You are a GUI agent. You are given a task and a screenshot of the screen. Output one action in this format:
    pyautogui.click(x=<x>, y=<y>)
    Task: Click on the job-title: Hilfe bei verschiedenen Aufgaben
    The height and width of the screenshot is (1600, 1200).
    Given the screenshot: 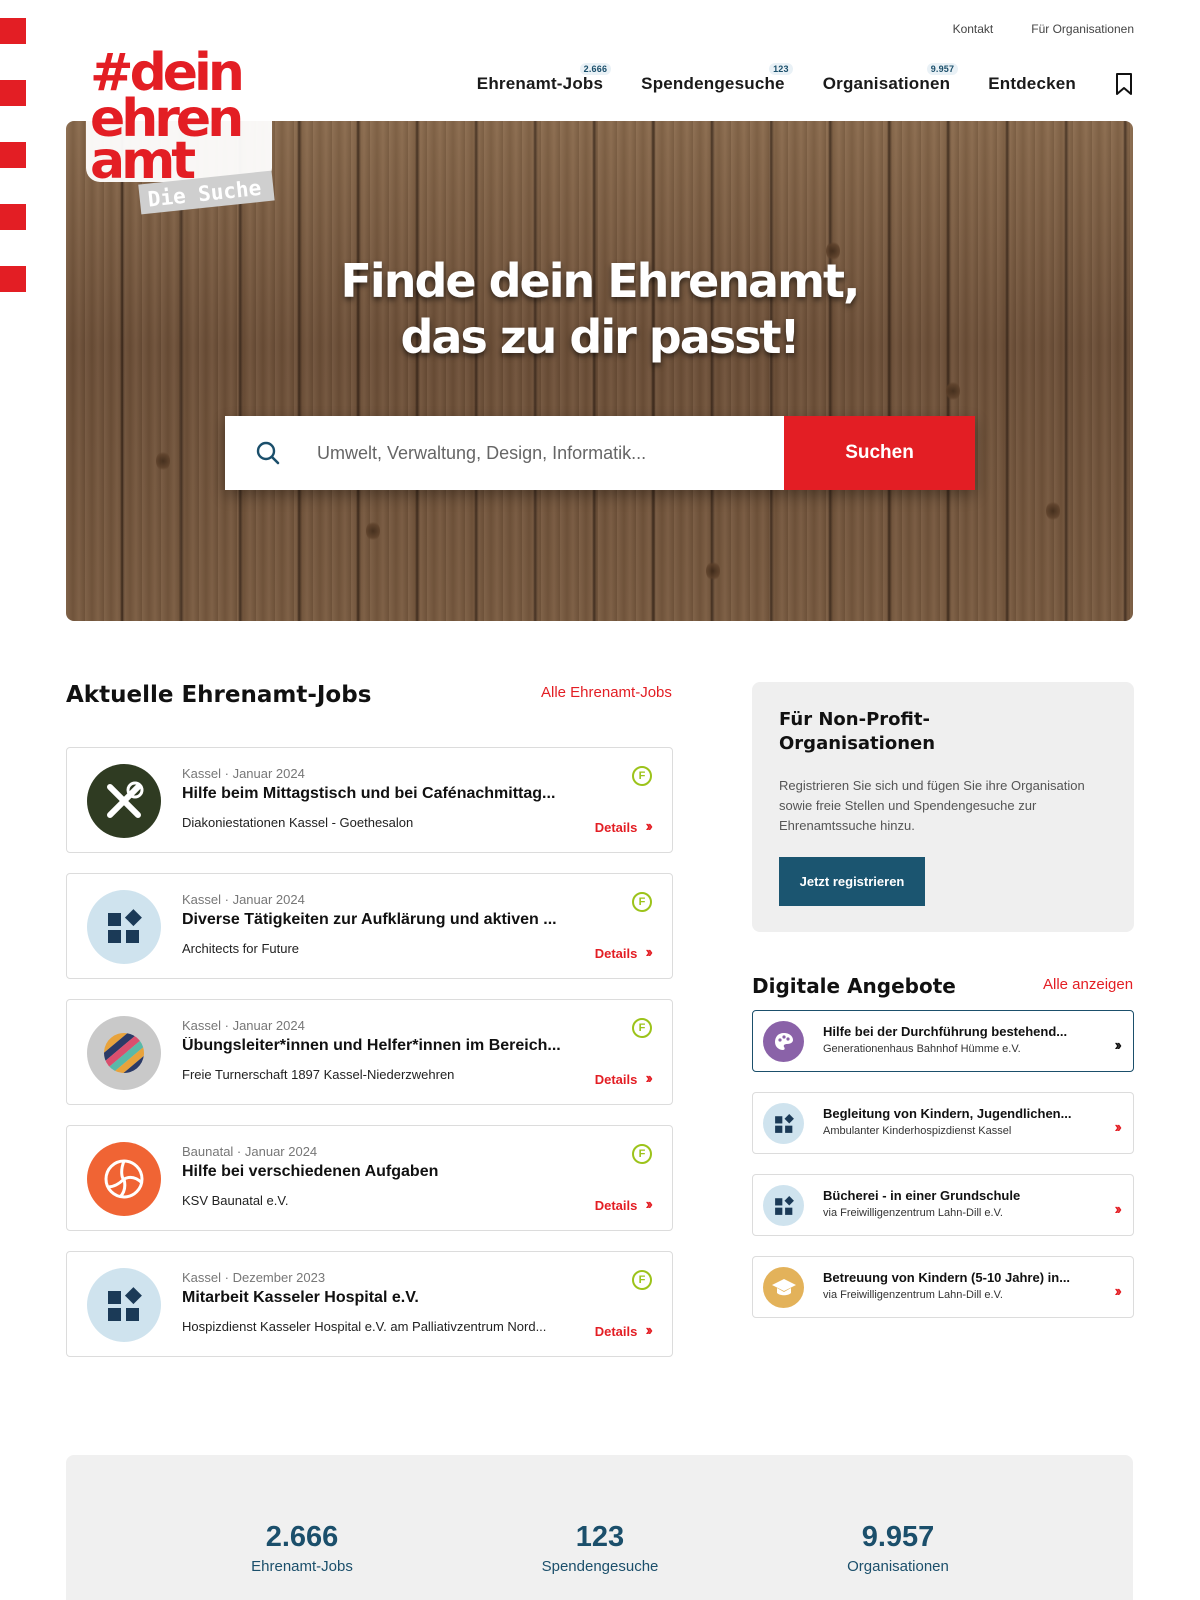 What is the action you would take?
    pyautogui.click(x=310, y=1171)
    